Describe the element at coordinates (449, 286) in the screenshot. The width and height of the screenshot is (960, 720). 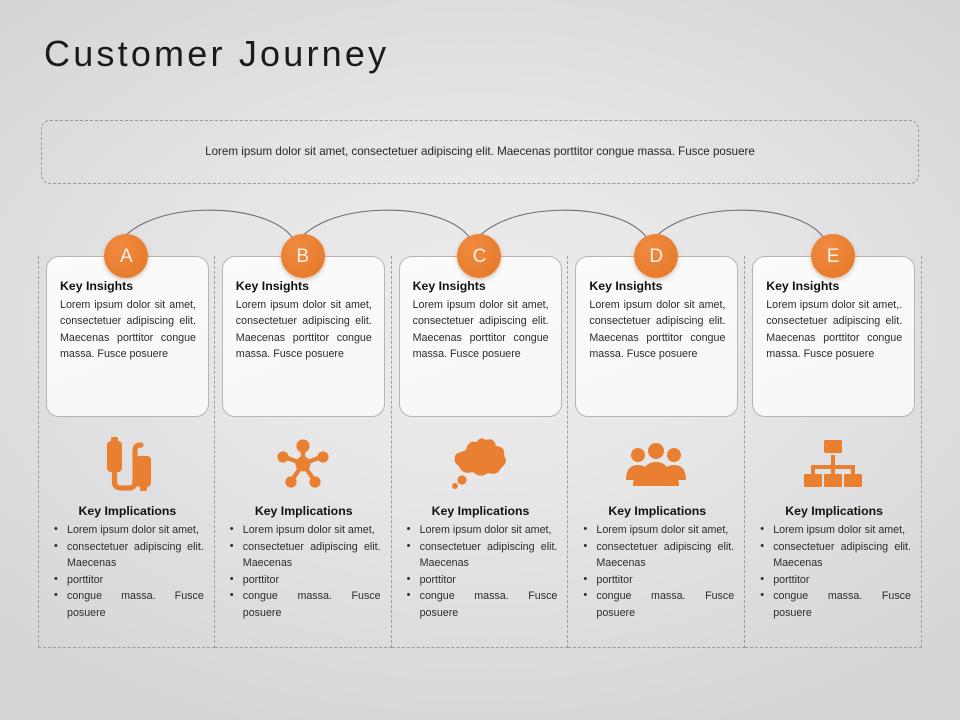
I see `key-insights-heading-c: Key Insights` at that location.